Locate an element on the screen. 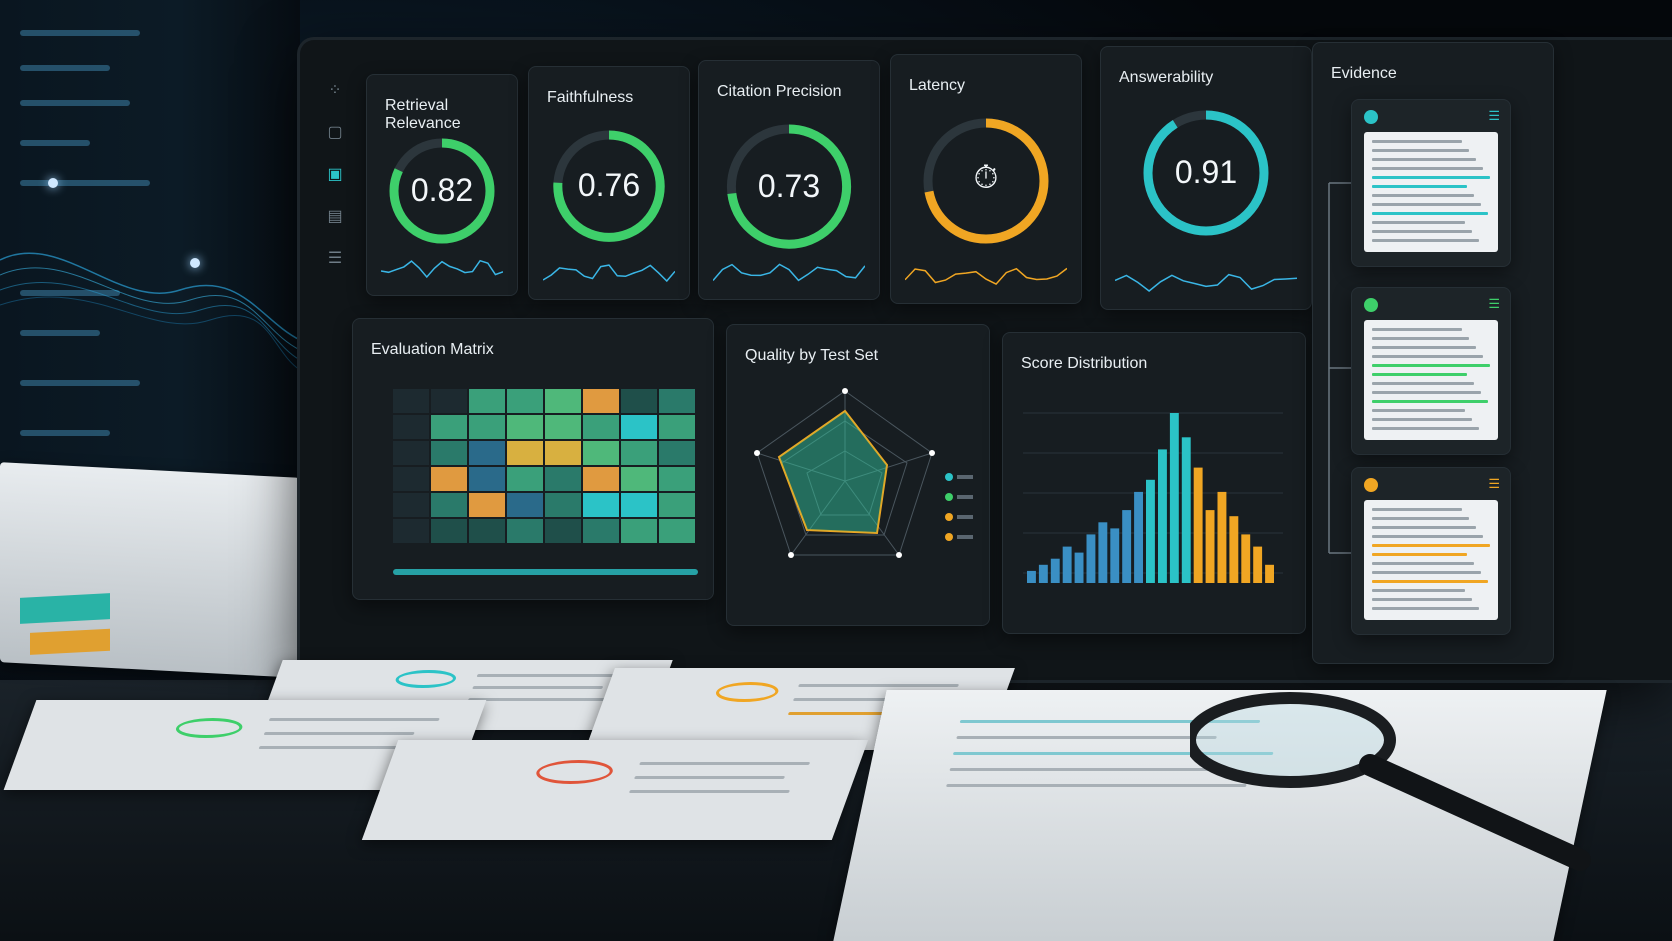 The image size is (1672, 941). kpi-title: Answerability is located at coordinates (1166, 77).